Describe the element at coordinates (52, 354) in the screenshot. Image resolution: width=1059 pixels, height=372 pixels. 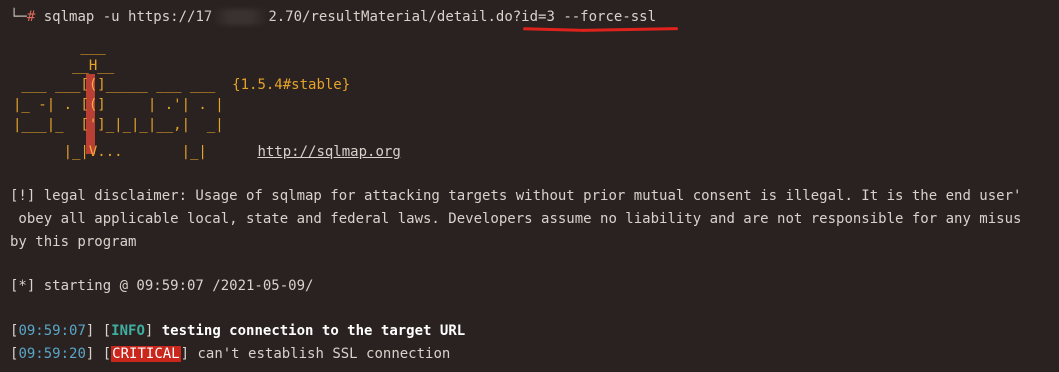
I see `log-timestamp: 09:59:20` at that location.